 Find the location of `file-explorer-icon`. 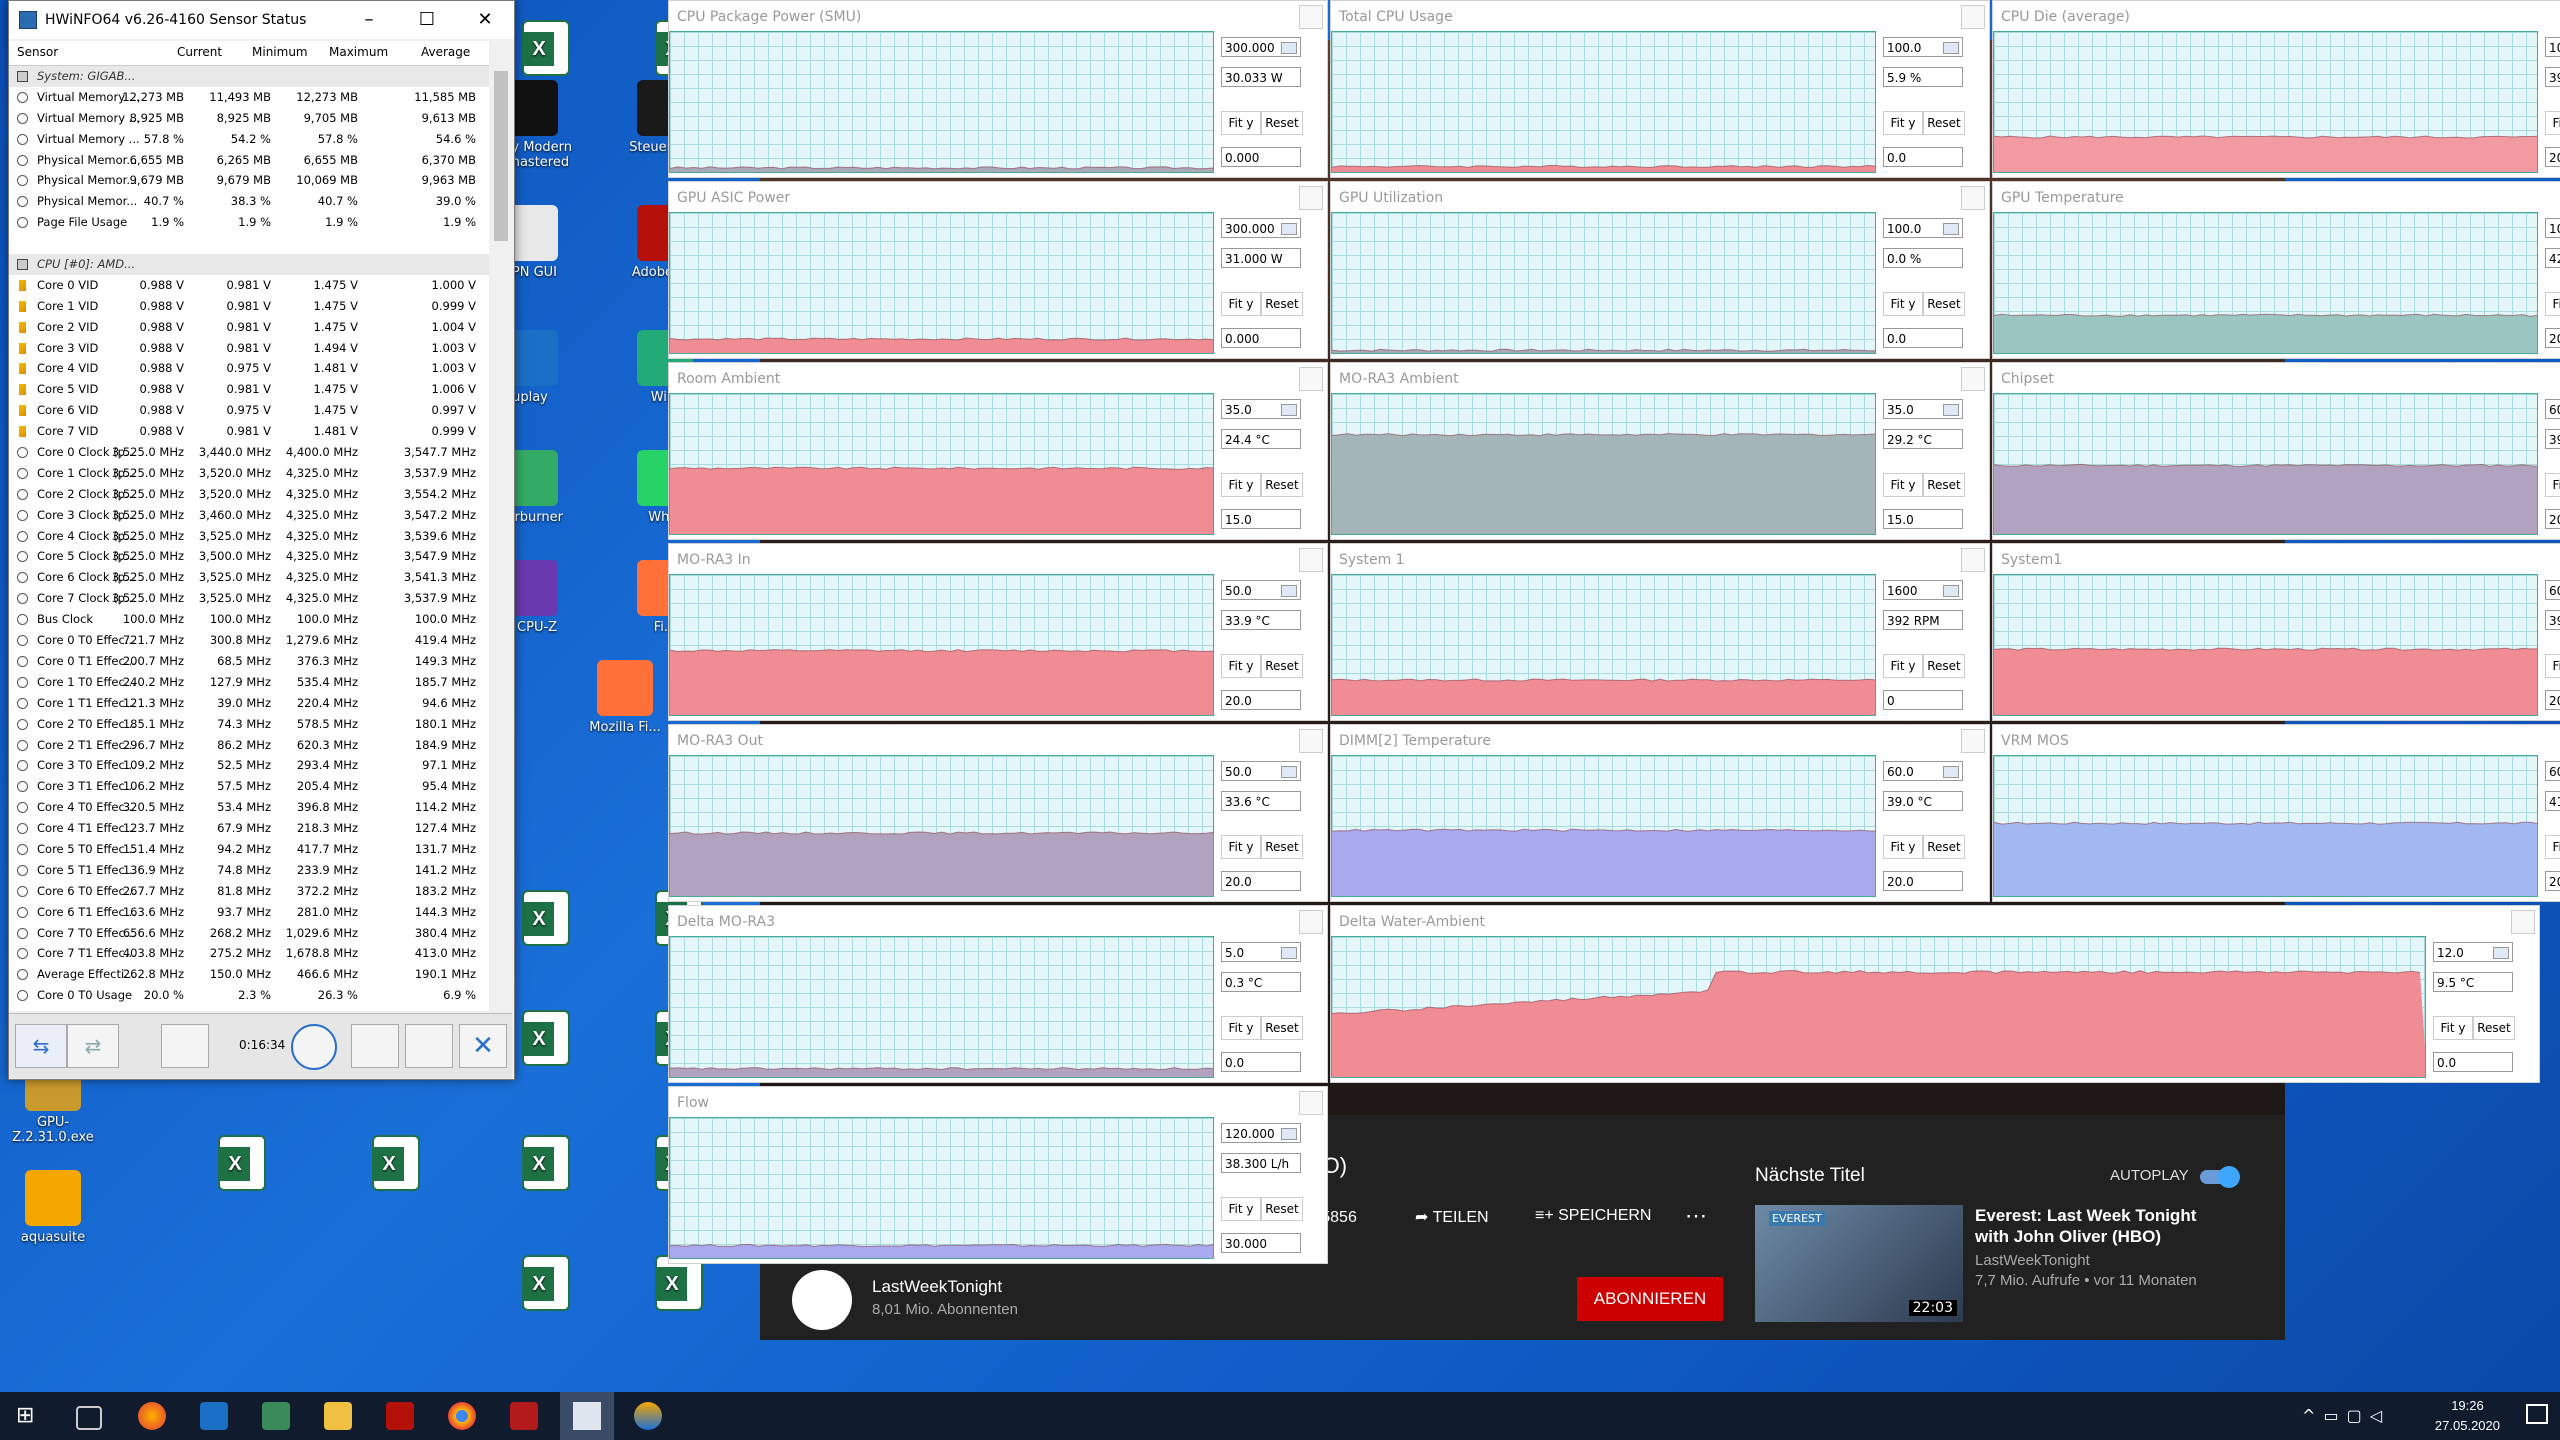

file-explorer-icon is located at coordinates (338, 1416).